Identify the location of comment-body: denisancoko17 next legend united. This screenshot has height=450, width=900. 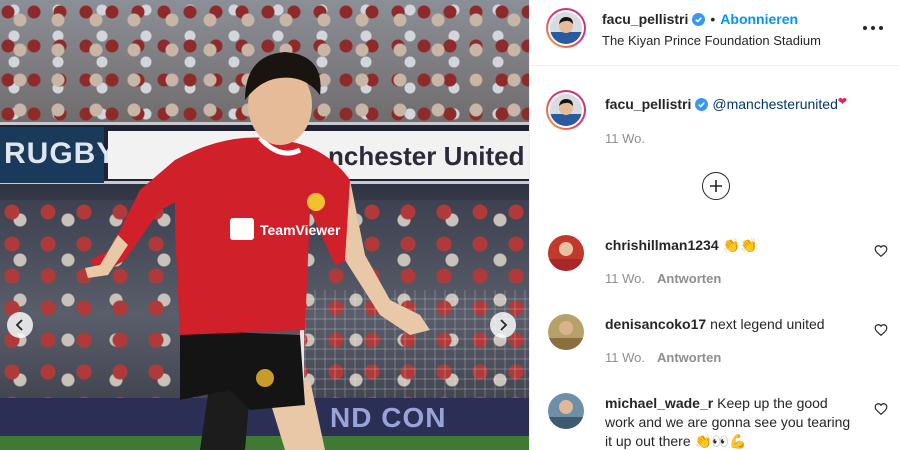
(732, 324).